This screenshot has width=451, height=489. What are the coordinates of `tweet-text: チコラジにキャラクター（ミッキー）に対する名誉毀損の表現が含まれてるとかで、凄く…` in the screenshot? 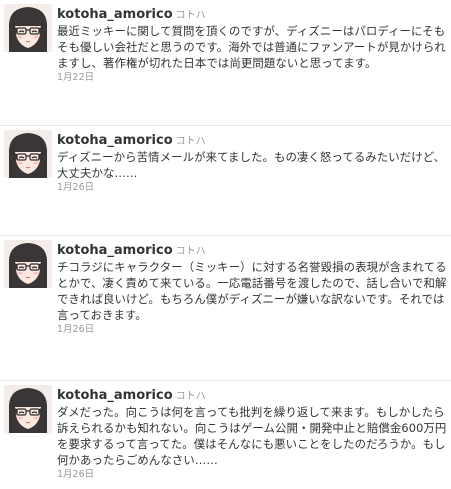 It's located at (252, 291).